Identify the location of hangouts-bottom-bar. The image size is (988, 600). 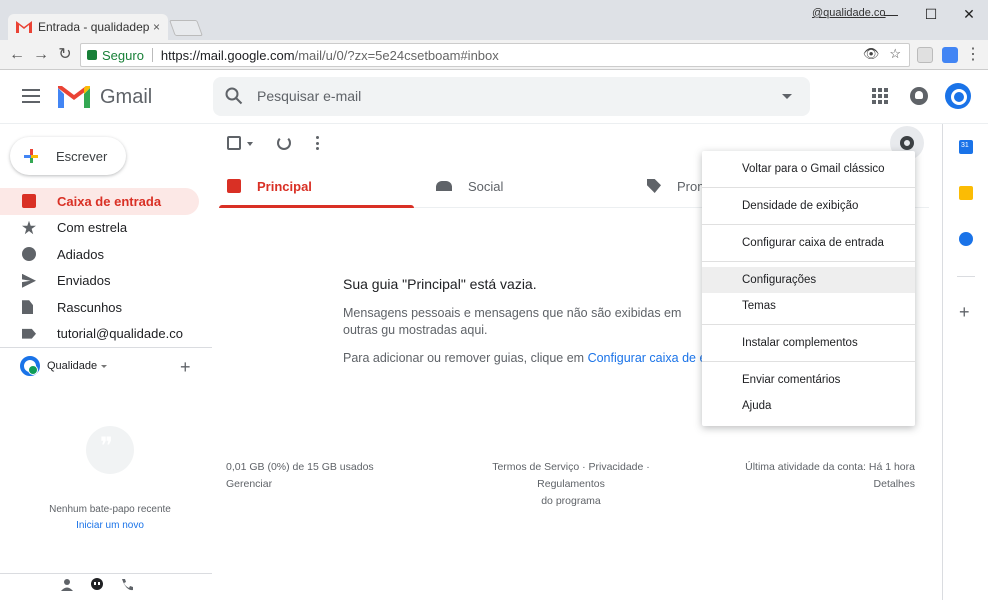
(97, 585).